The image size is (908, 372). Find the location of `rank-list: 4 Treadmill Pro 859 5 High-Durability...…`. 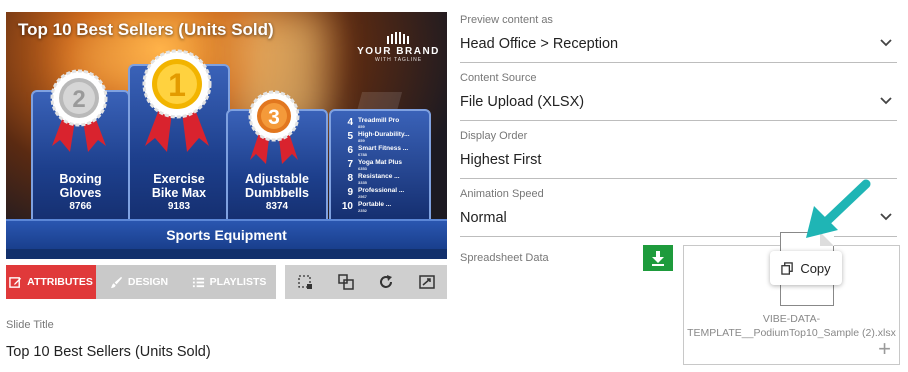

rank-list: 4 Treadmill Pro 859 5 High-Durability...… is located at coordinates (380, 165).